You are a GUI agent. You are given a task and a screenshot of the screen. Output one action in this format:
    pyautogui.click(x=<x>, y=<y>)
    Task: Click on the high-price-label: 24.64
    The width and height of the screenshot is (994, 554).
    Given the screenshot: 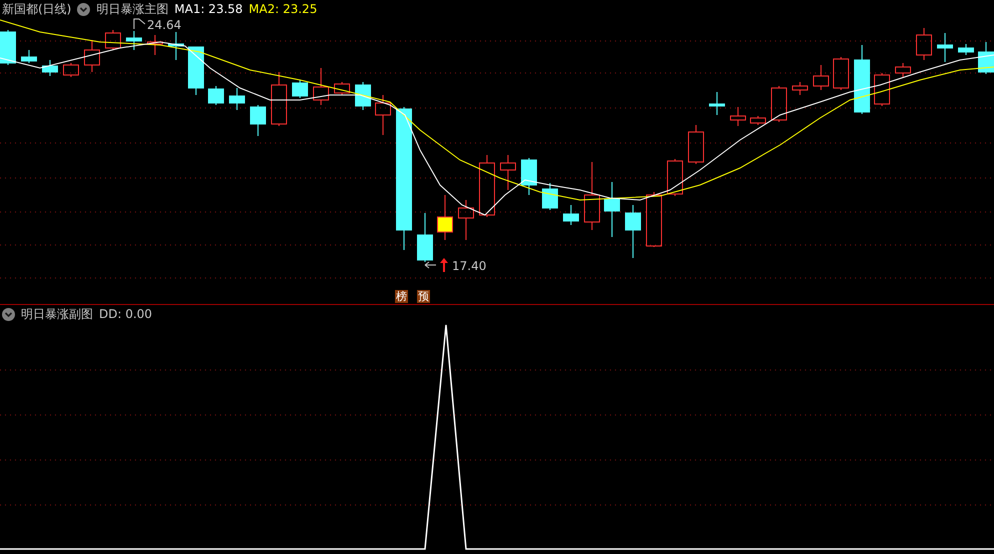 What is the action you would take?
    pyautogui.click(x=164, y=25)
    